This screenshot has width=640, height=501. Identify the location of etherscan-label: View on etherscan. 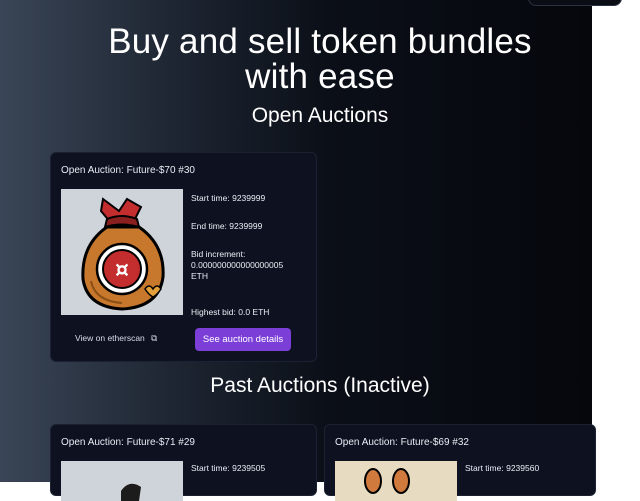
(110, 338).